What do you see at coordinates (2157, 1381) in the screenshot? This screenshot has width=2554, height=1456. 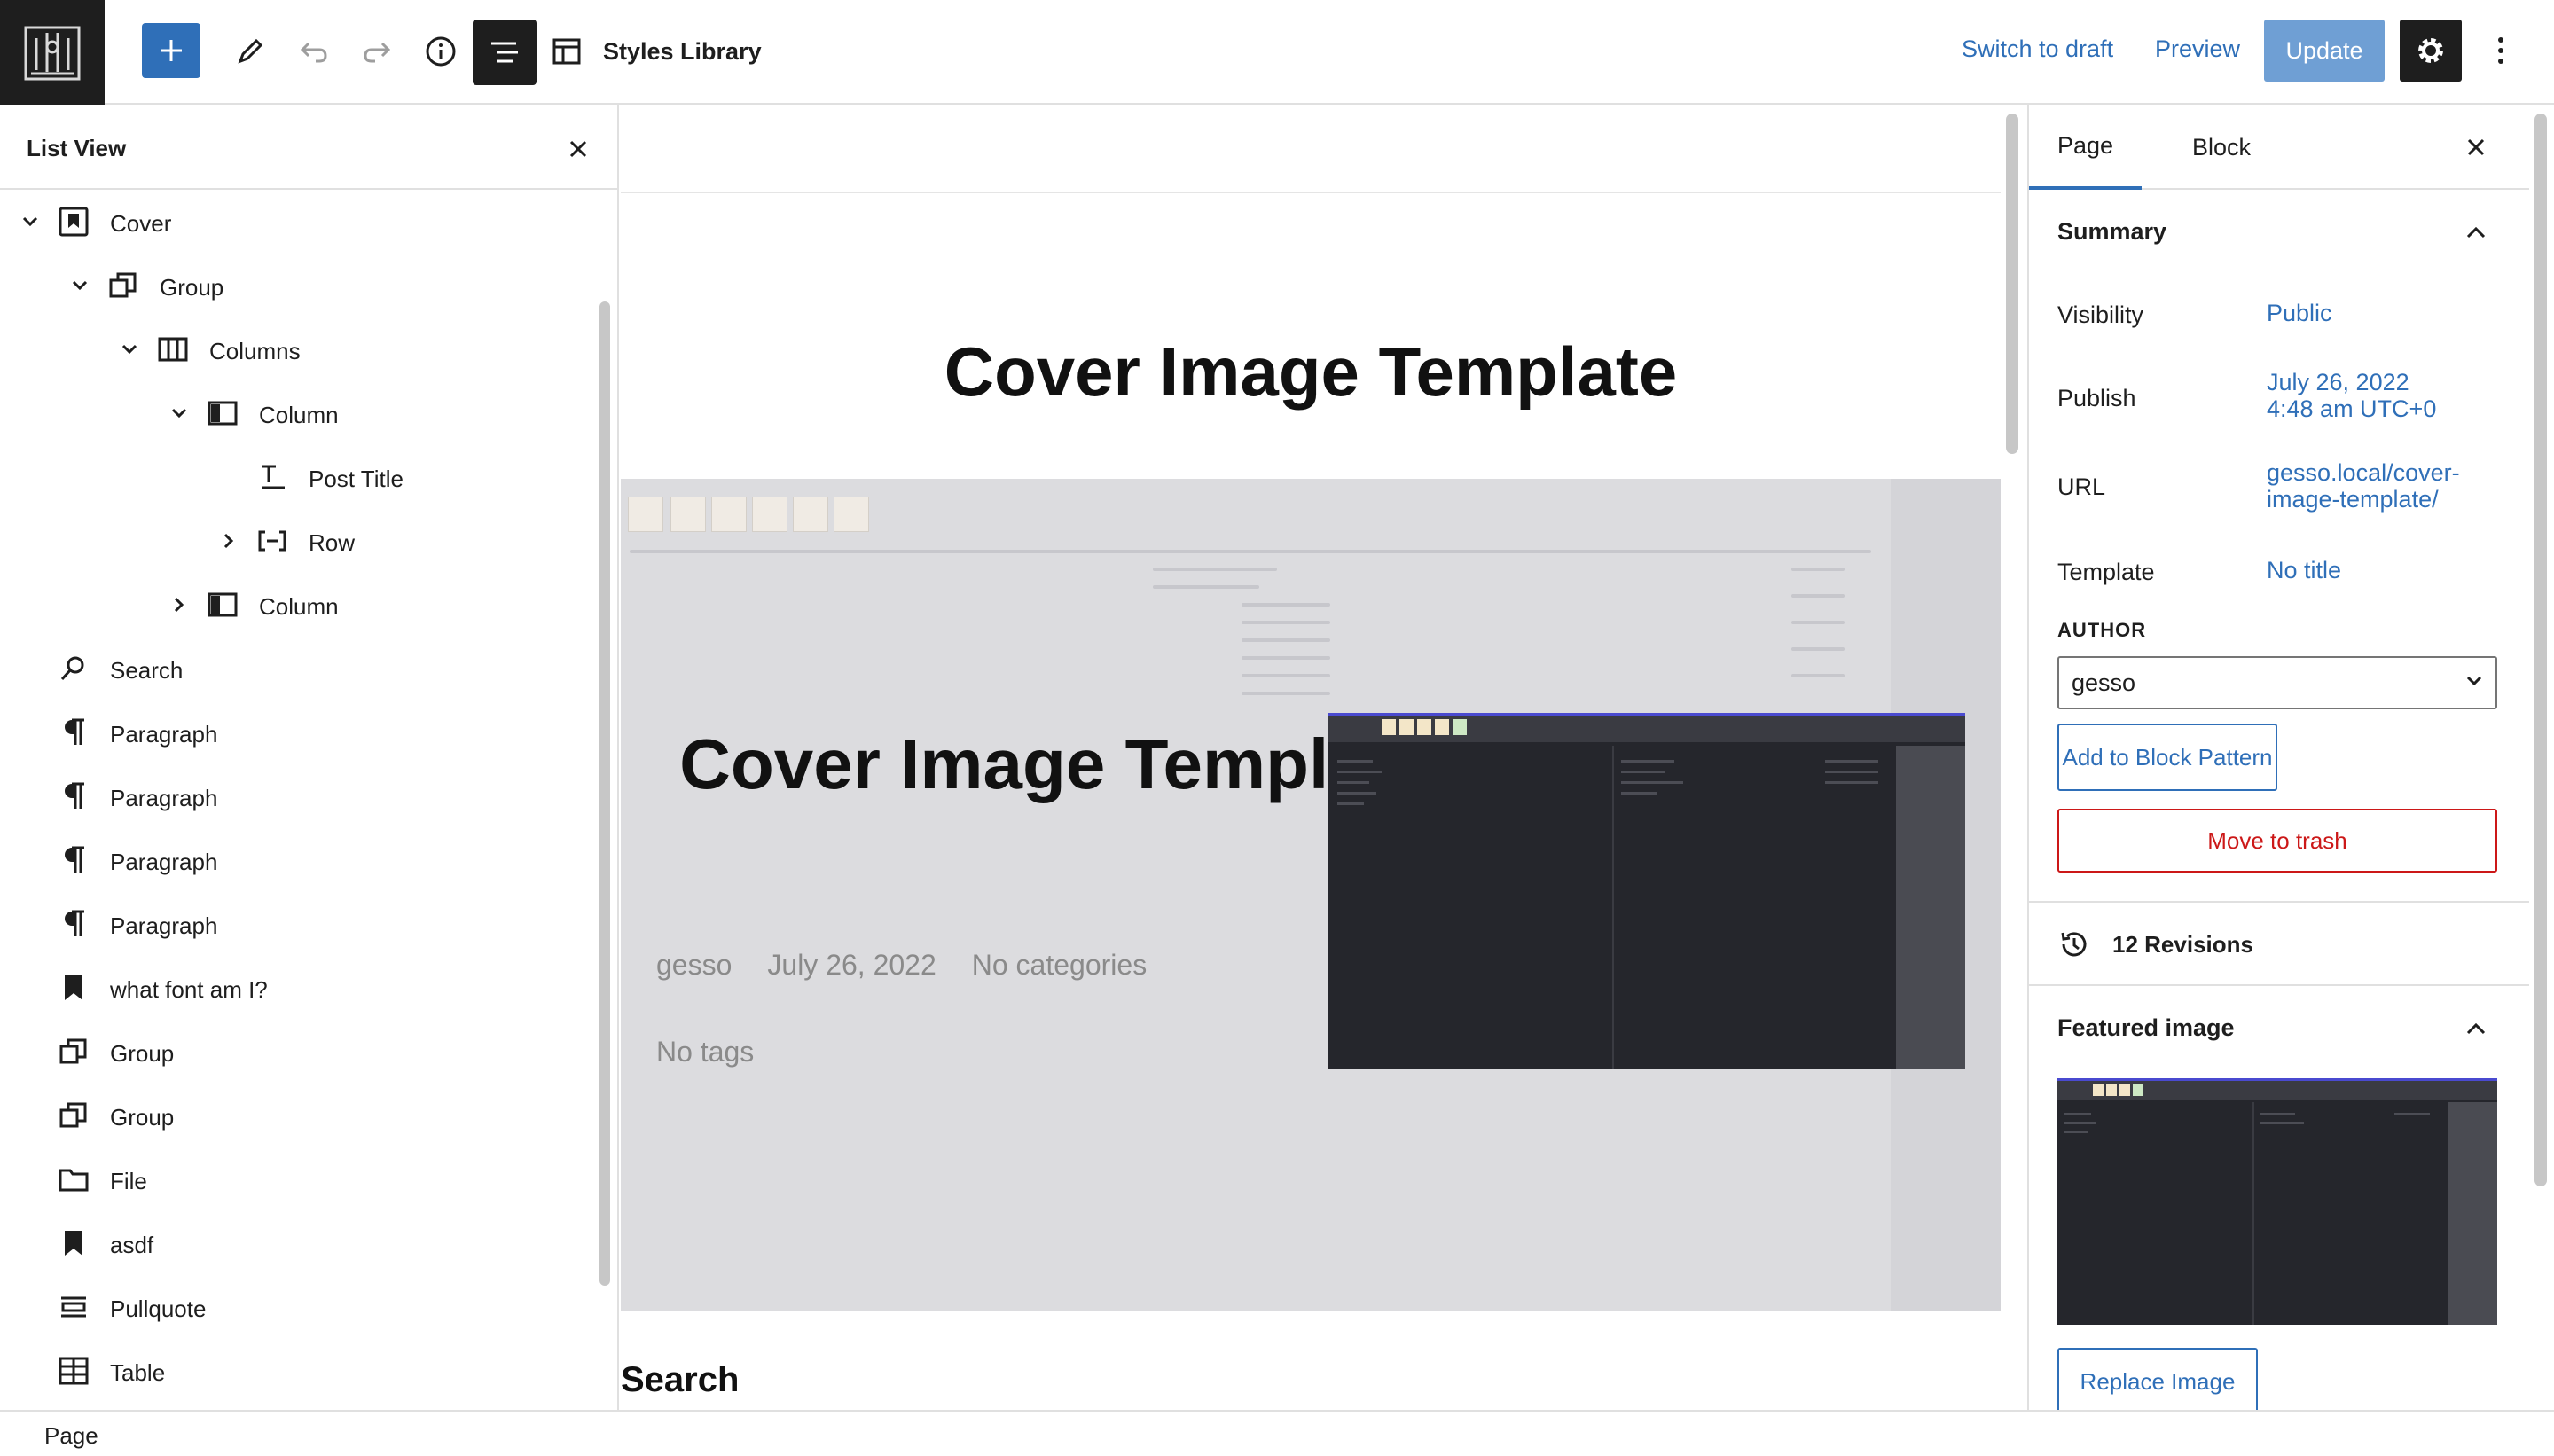 I see `replace-image-button: Replace Image` at bounding box center [2157, 1381].